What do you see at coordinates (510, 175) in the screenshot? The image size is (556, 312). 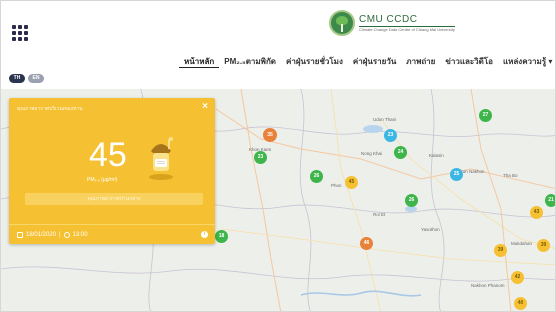 I see `place-label: Tha Bo` at bounding box center [510, 175].